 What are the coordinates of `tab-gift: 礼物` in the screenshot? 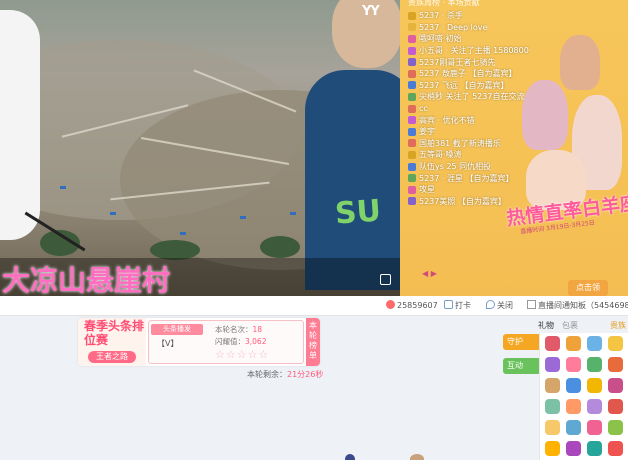 It's located at (546, 325).